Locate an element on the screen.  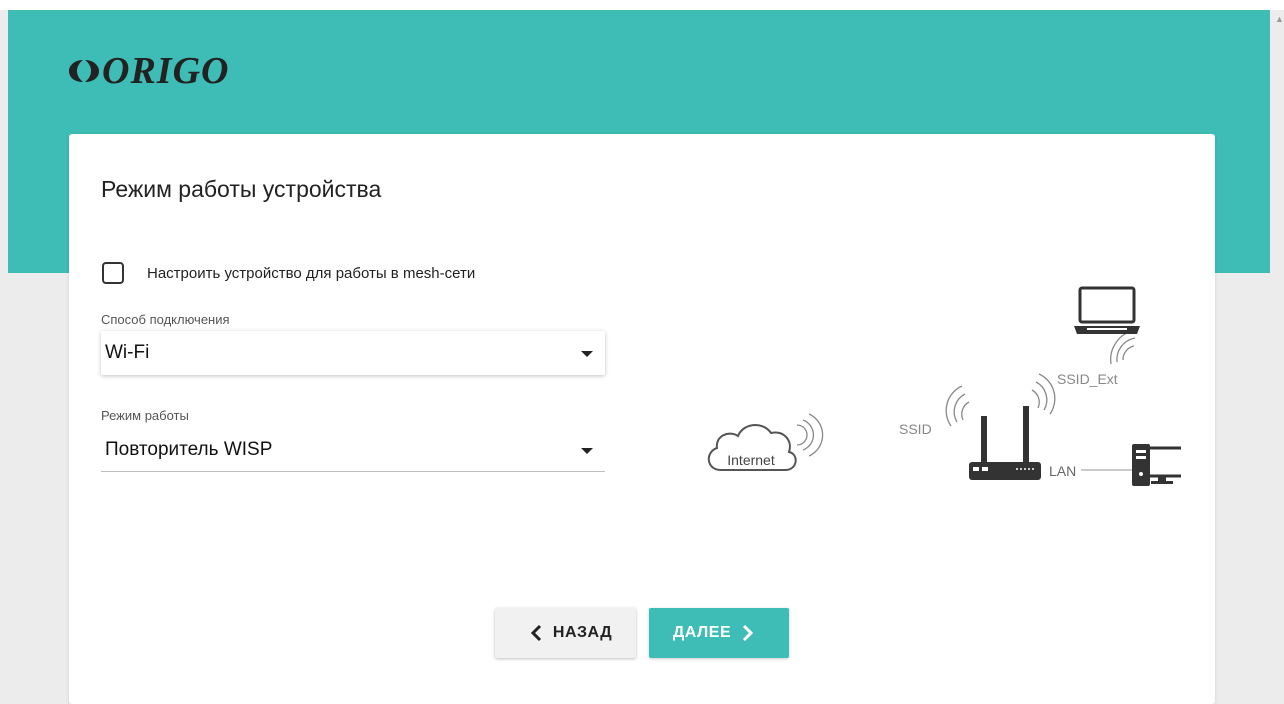
page-title: Режим работы устройства is located at coordinates (241, 189).